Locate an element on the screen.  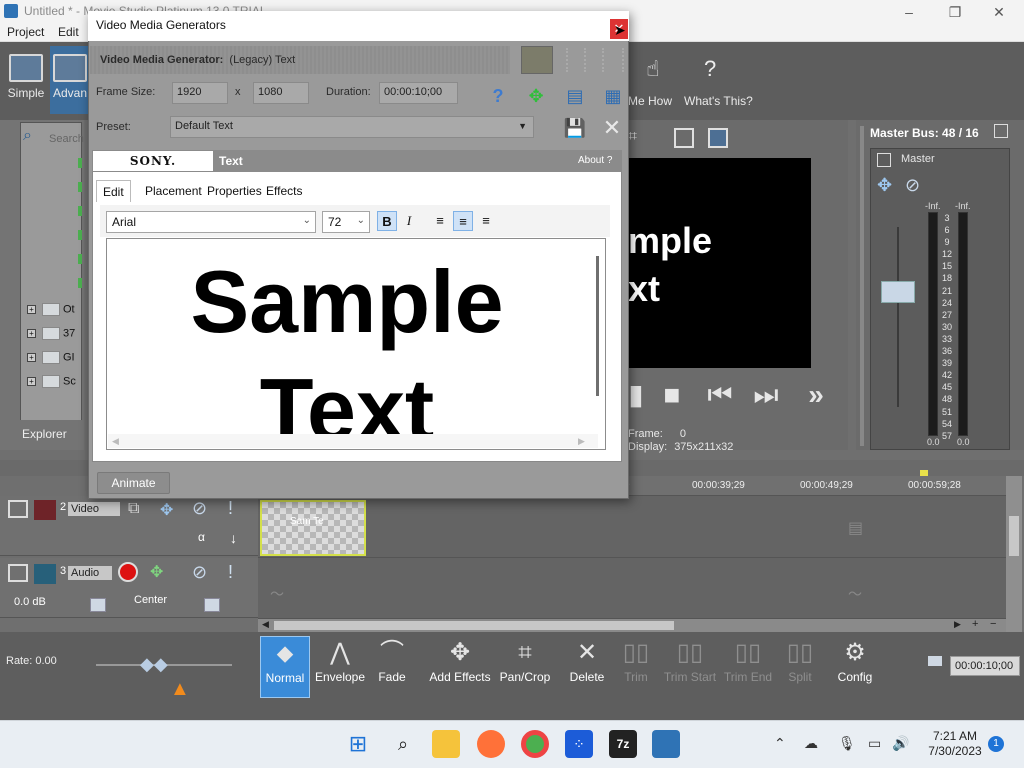
network-icon: ☁ is located at coordinates (811, 743).